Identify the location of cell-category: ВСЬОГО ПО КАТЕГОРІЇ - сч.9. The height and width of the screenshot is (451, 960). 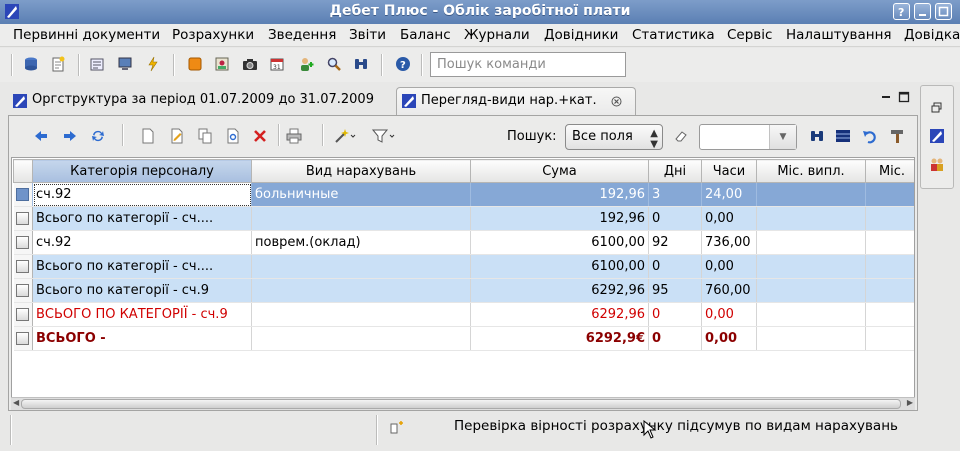
(142, 314).